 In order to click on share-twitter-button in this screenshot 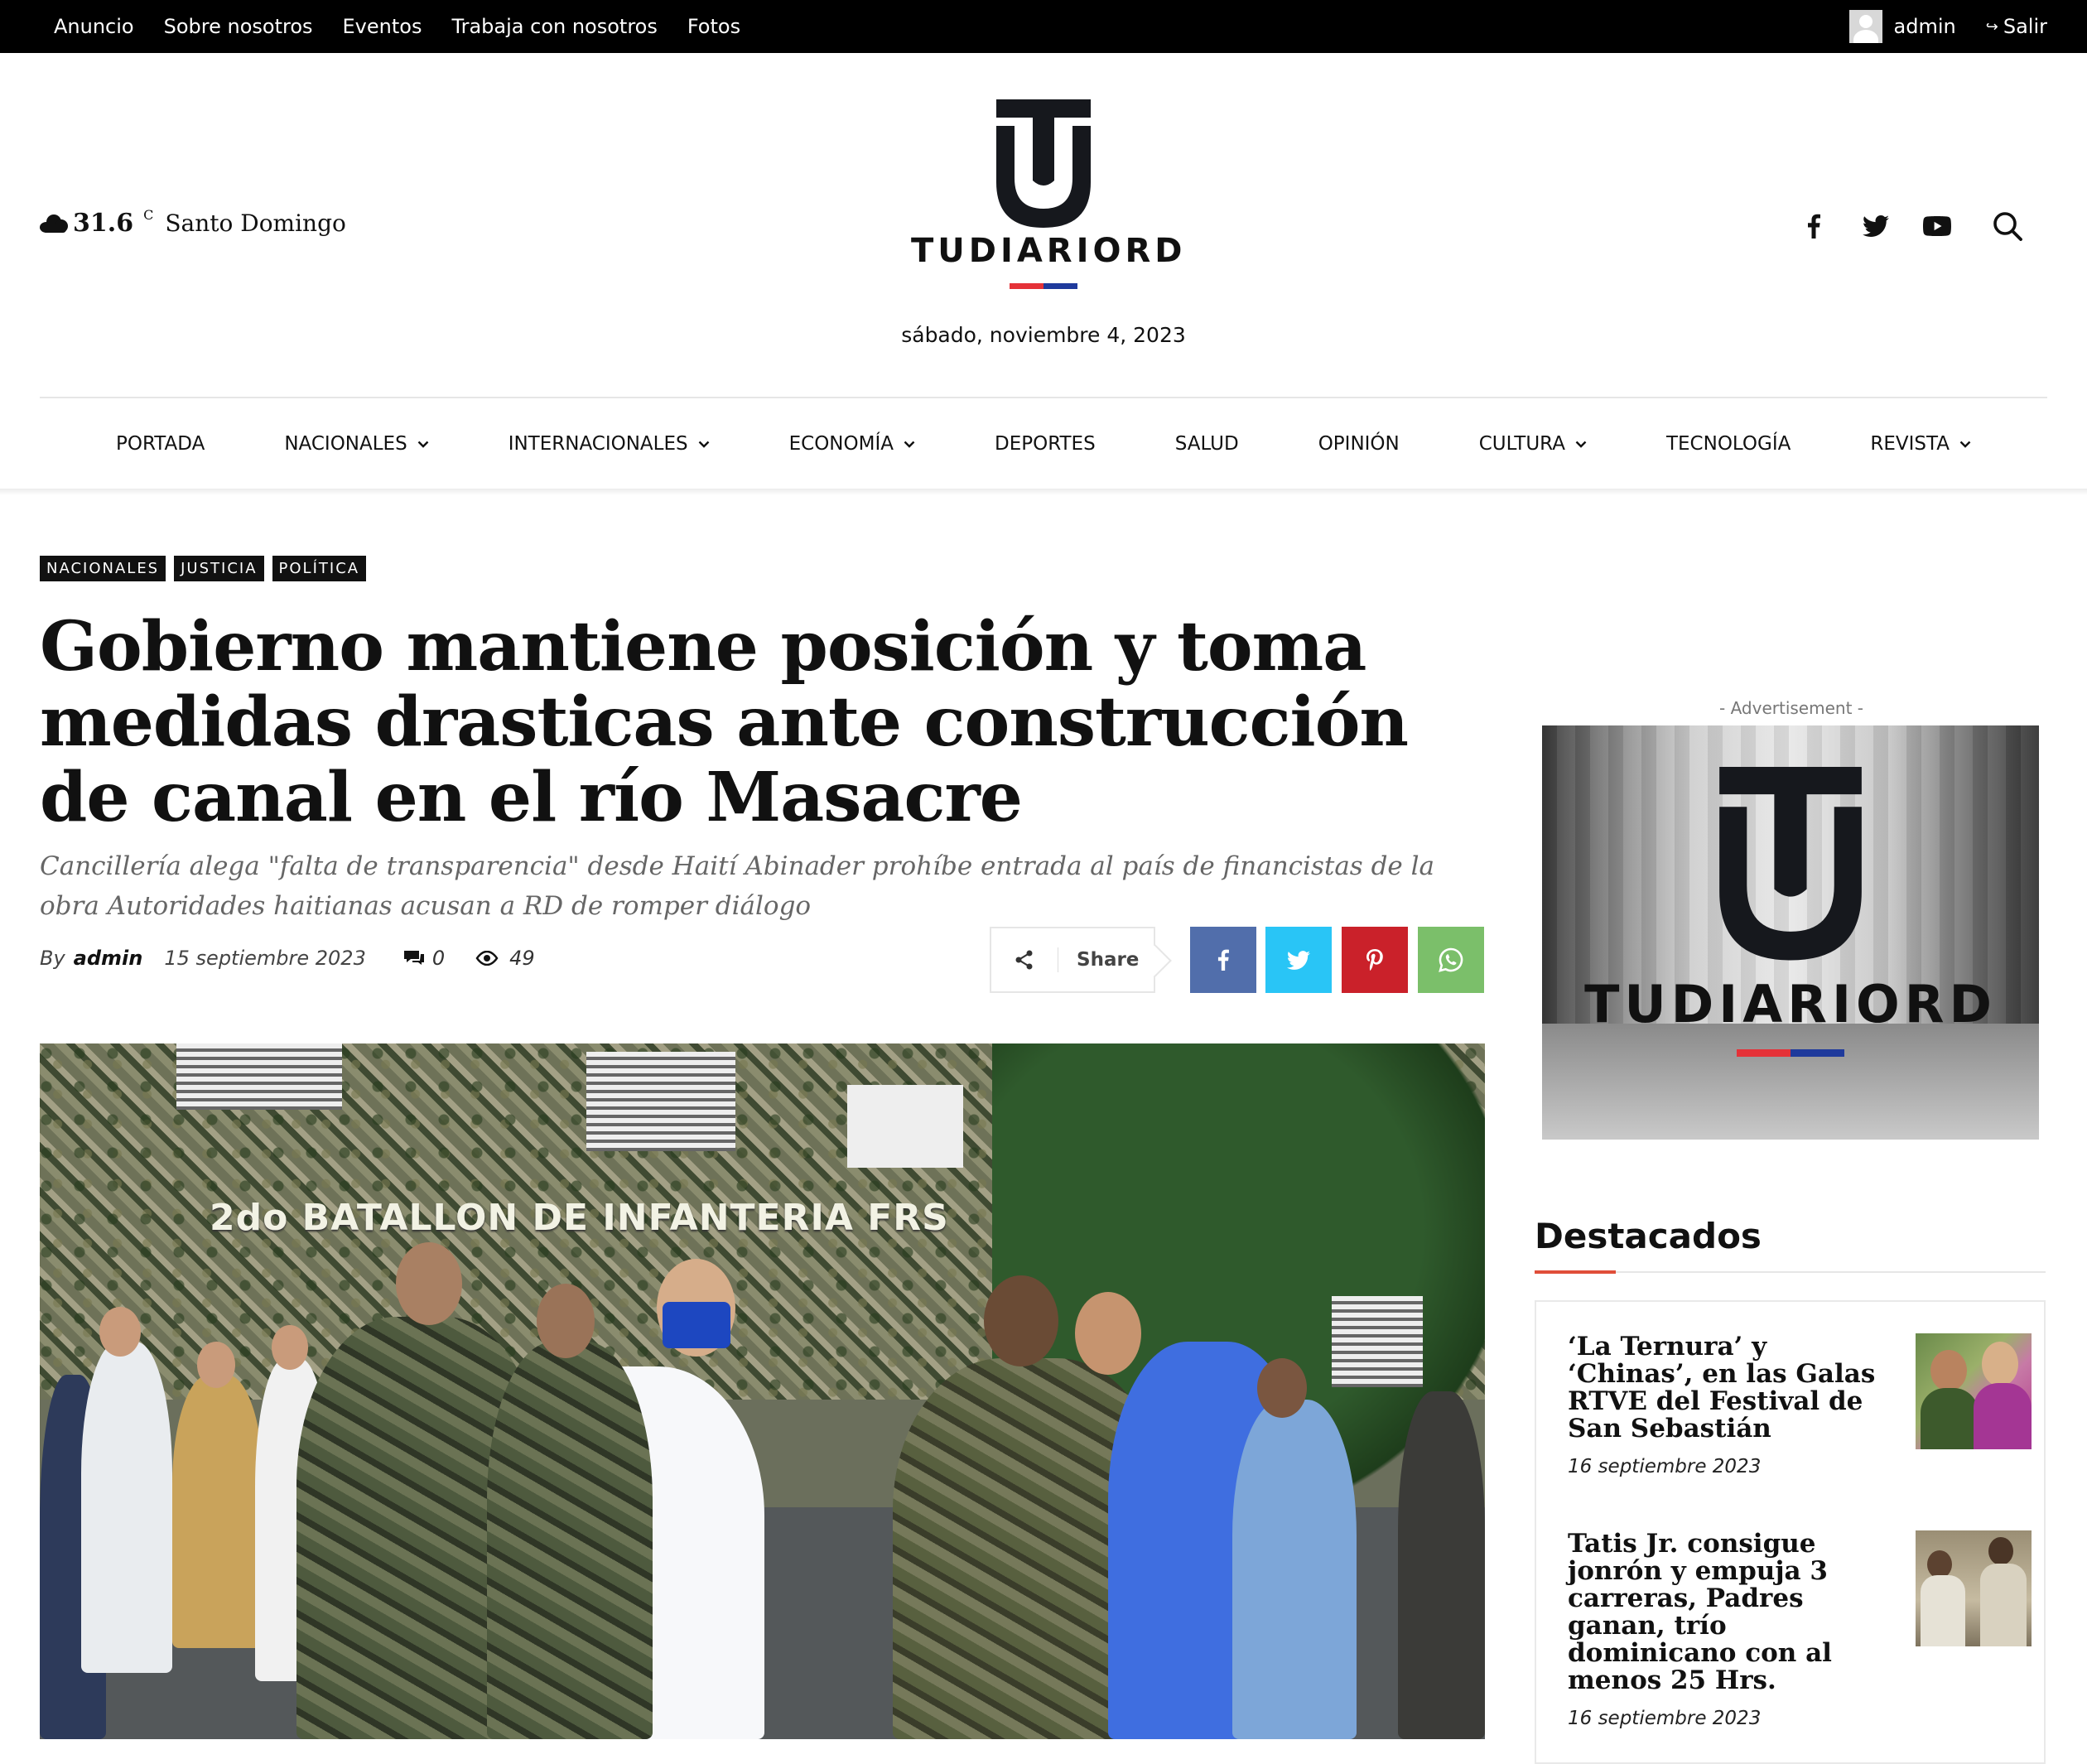, I will do `click(1299, 960)`.